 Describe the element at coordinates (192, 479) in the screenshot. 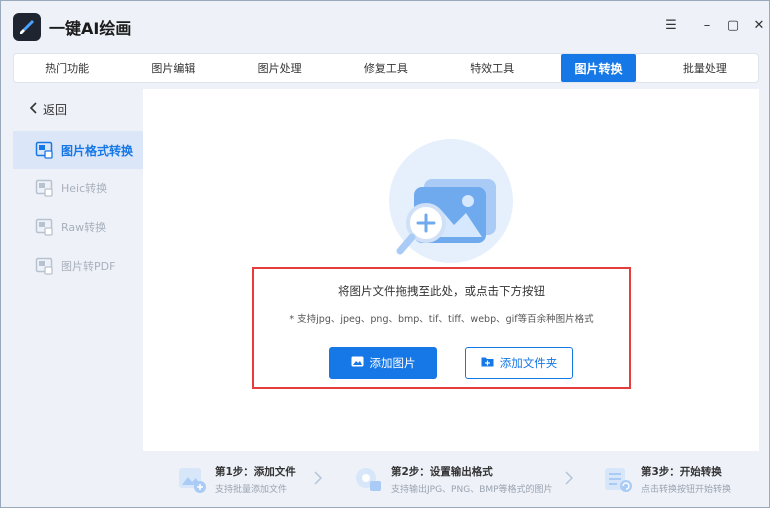

I see `add-file-step-icon` at that location.